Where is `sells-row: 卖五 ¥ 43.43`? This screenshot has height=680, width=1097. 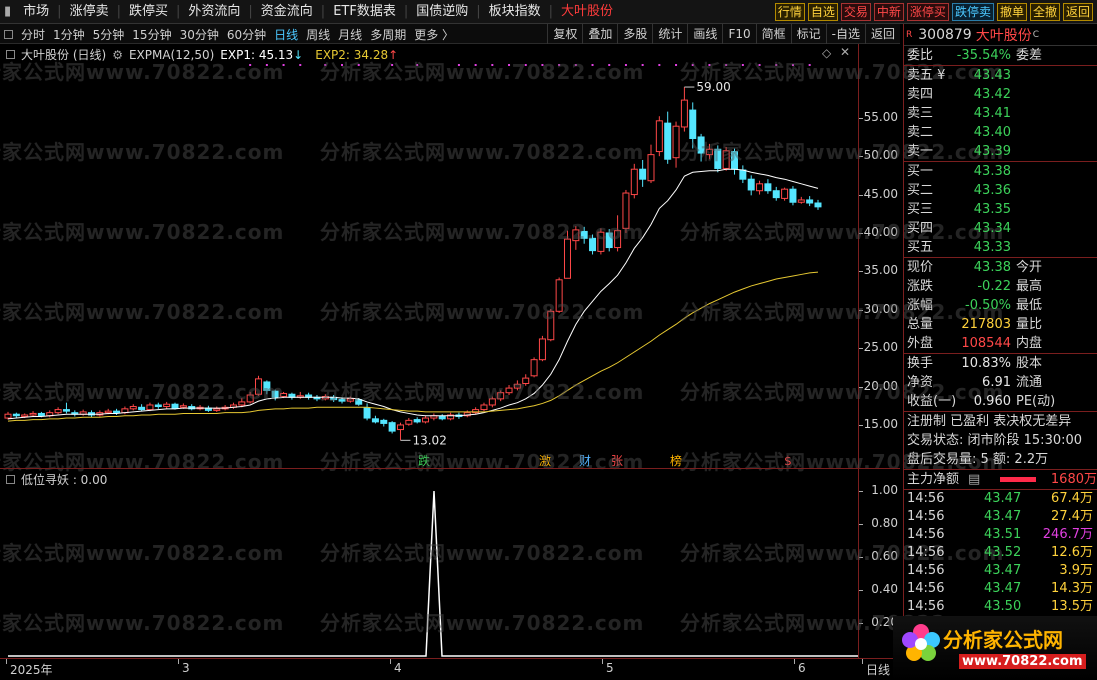
sells-row: 卖五 ¥ 43.43 is located at coordinates (1000, 75).